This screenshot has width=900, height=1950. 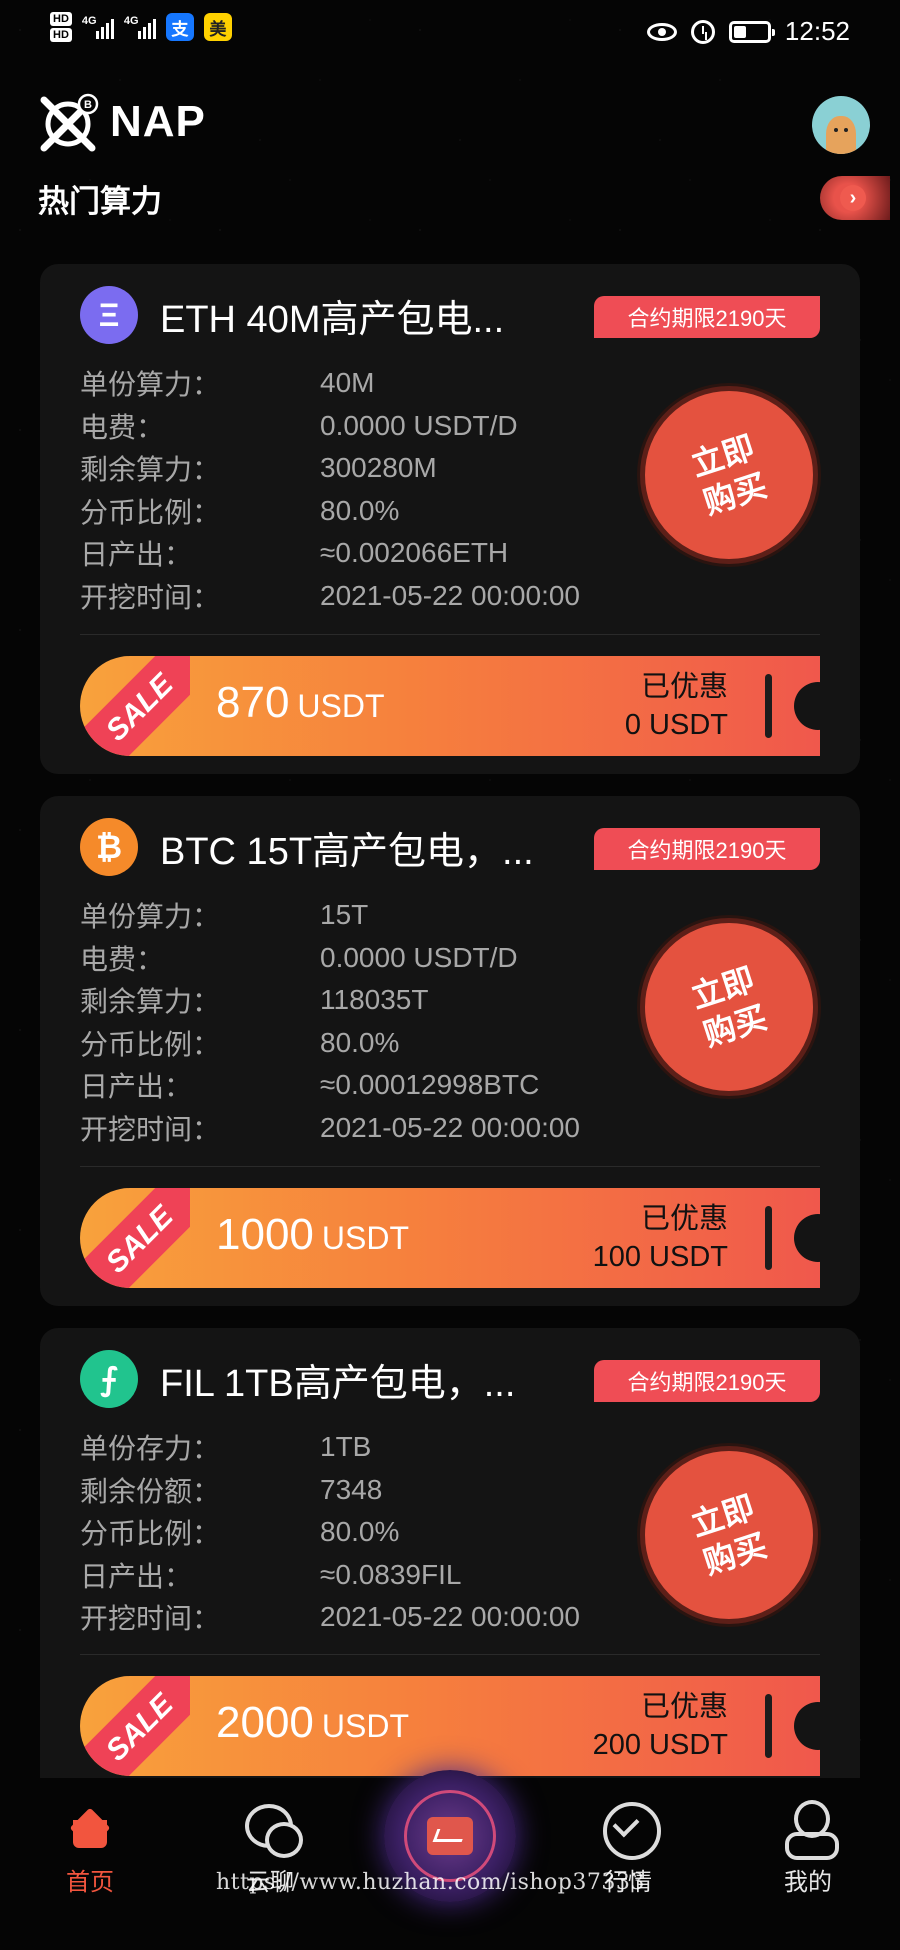 What do you see at coordinates (676, 706) in the screenshot?
I see `discount-info: 已优惠 0 USDT` at bounding box center [676, 706].